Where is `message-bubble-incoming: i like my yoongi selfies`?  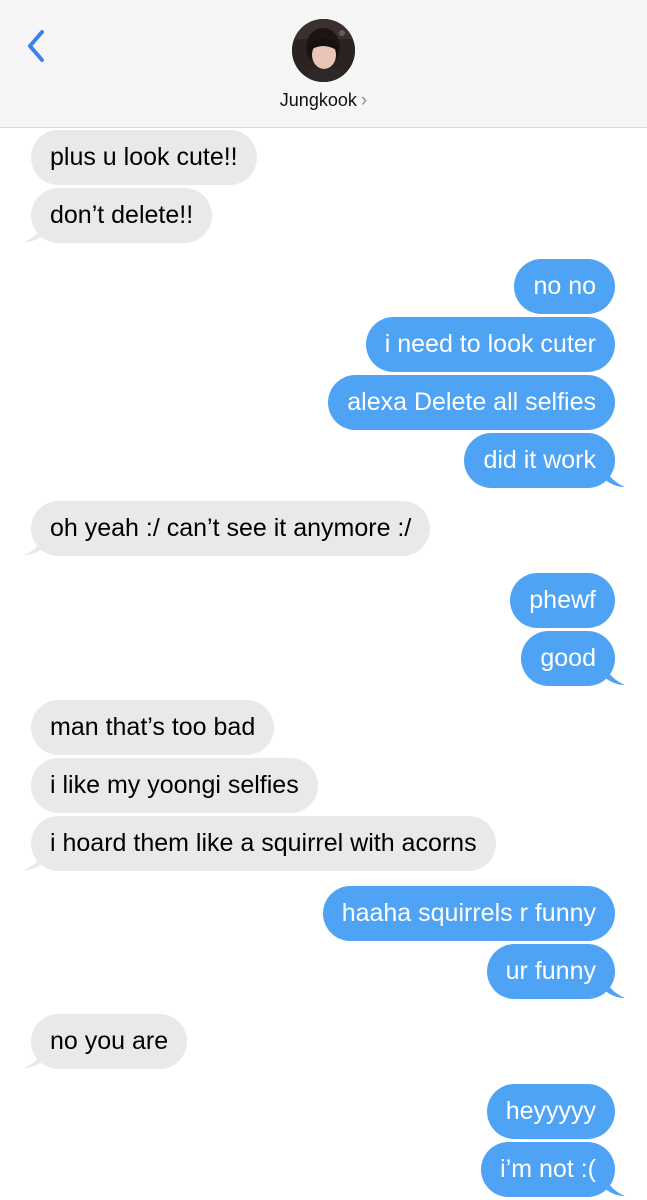 message-bubble-incoming: i like my yoongi selfies is located at coordinates (174, 785).